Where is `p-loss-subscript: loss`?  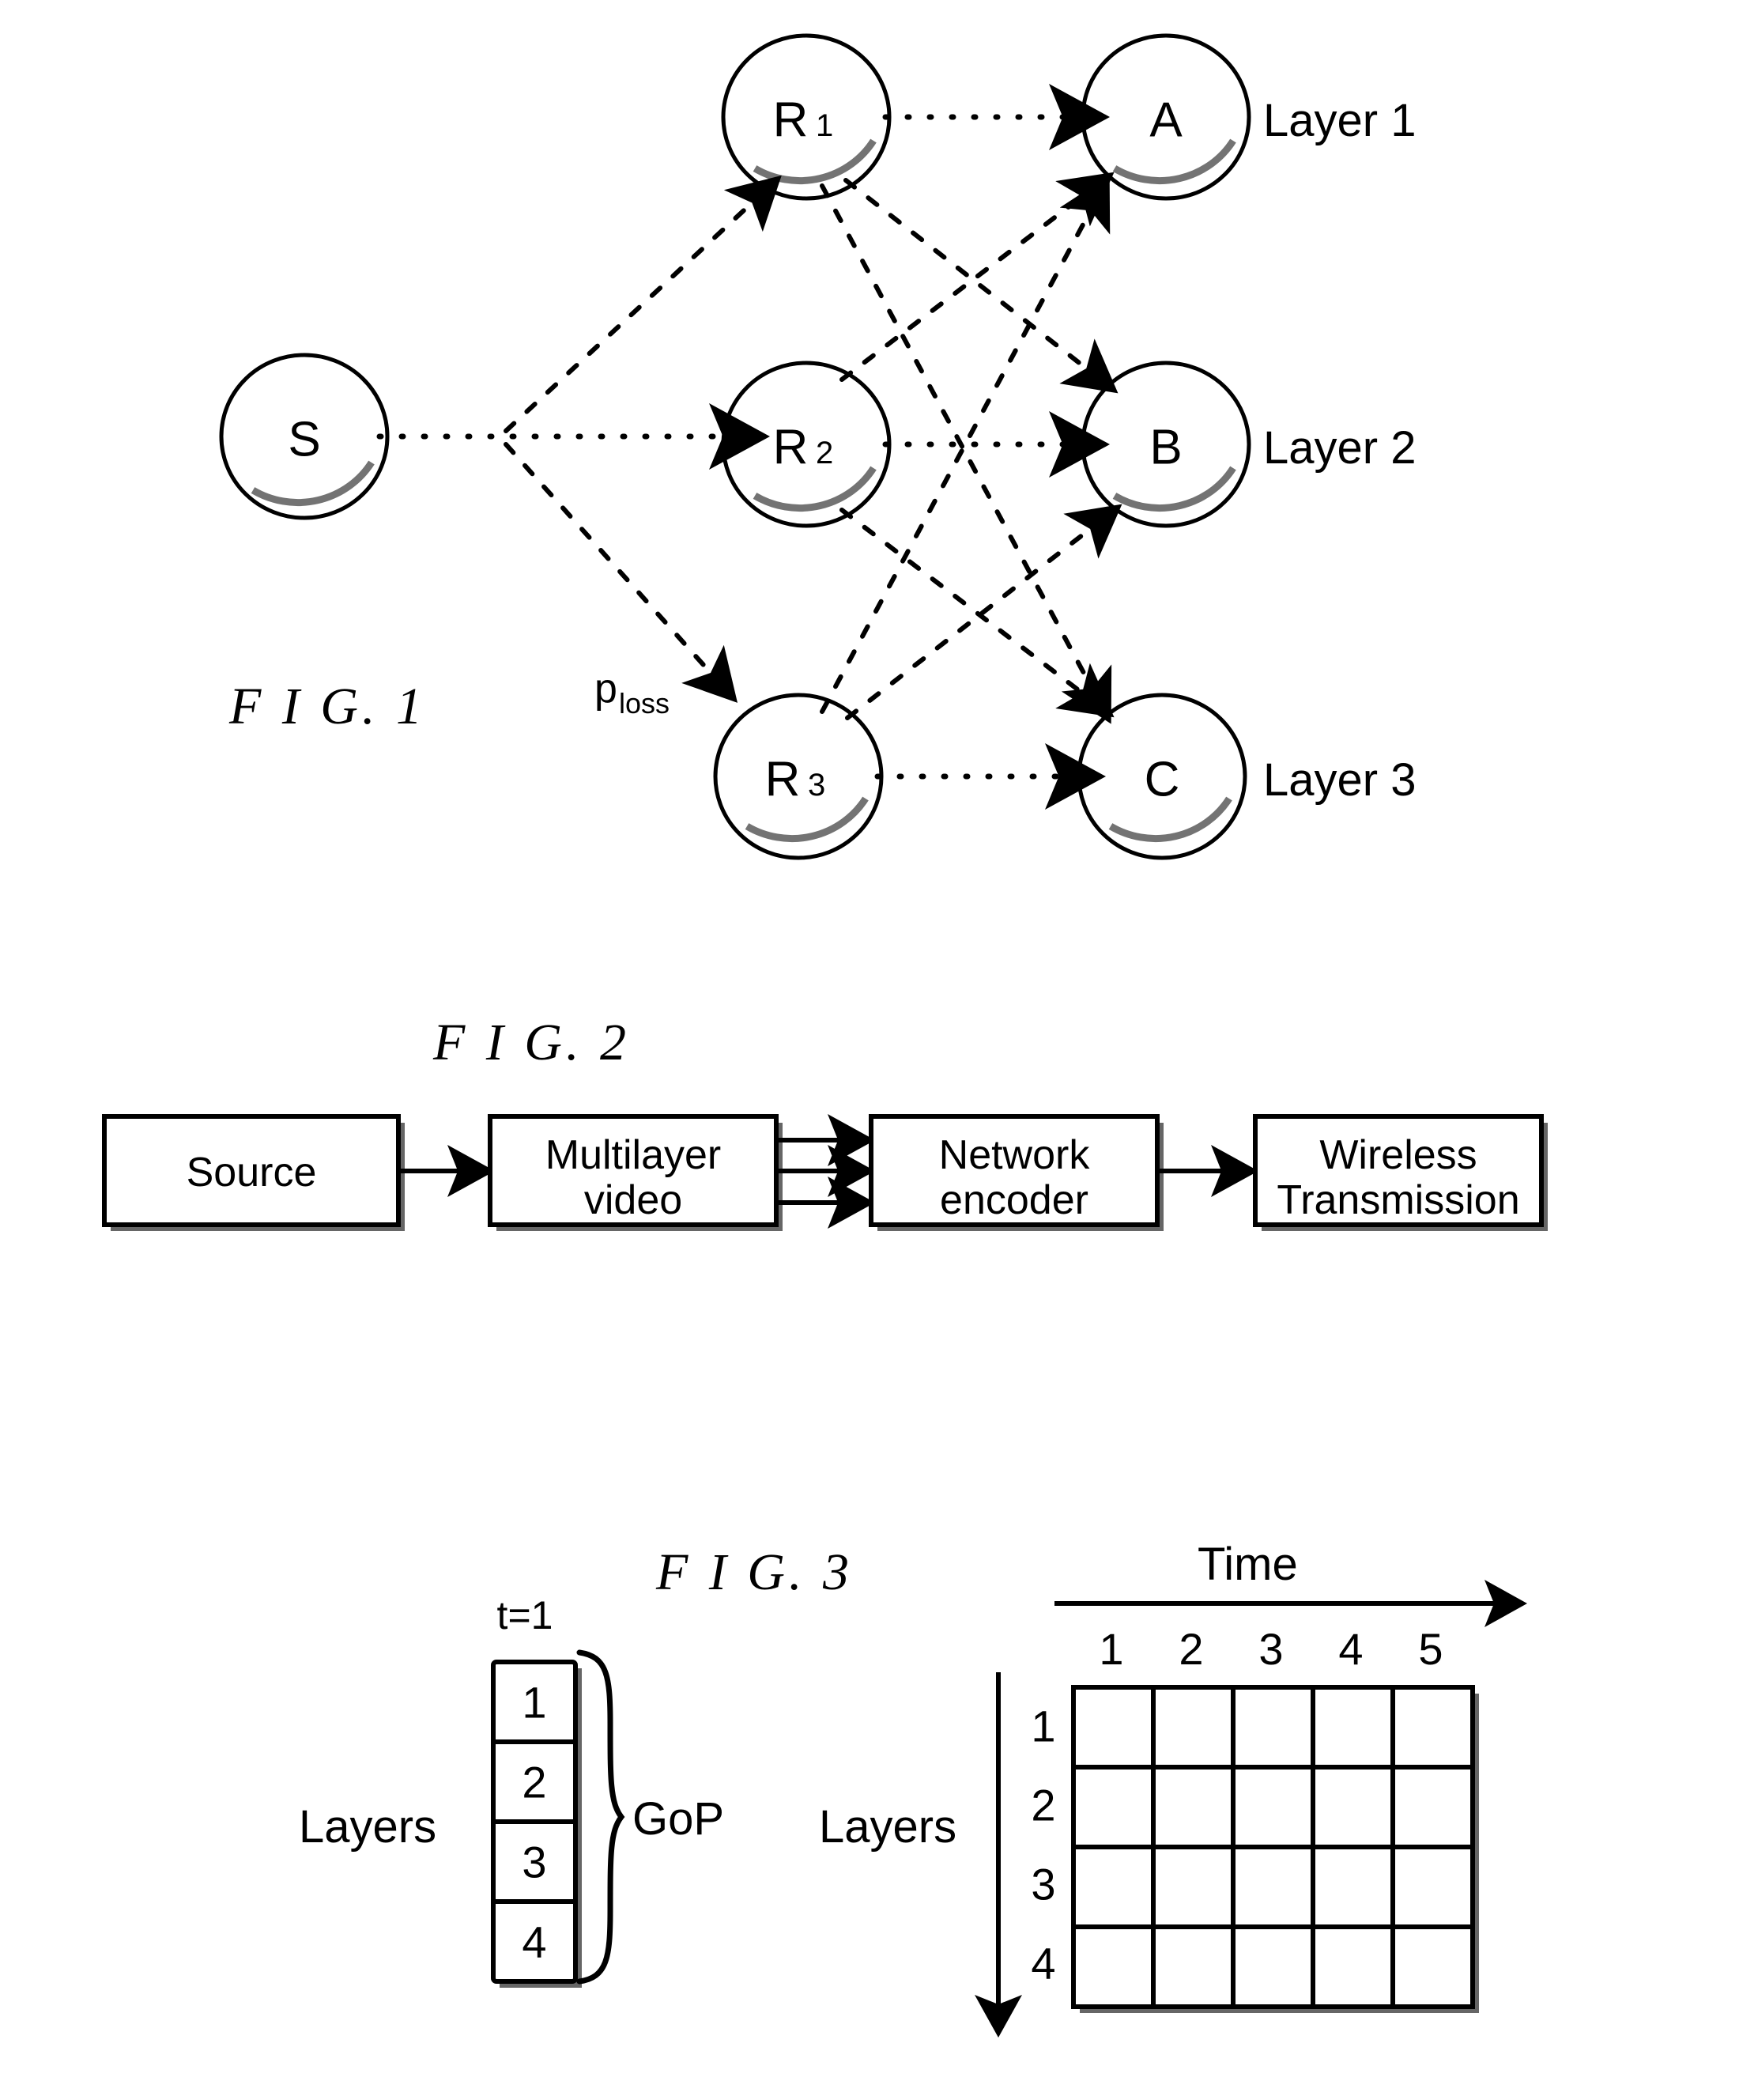
p-loss-subscript: loss is located at coordinates (644, 703).